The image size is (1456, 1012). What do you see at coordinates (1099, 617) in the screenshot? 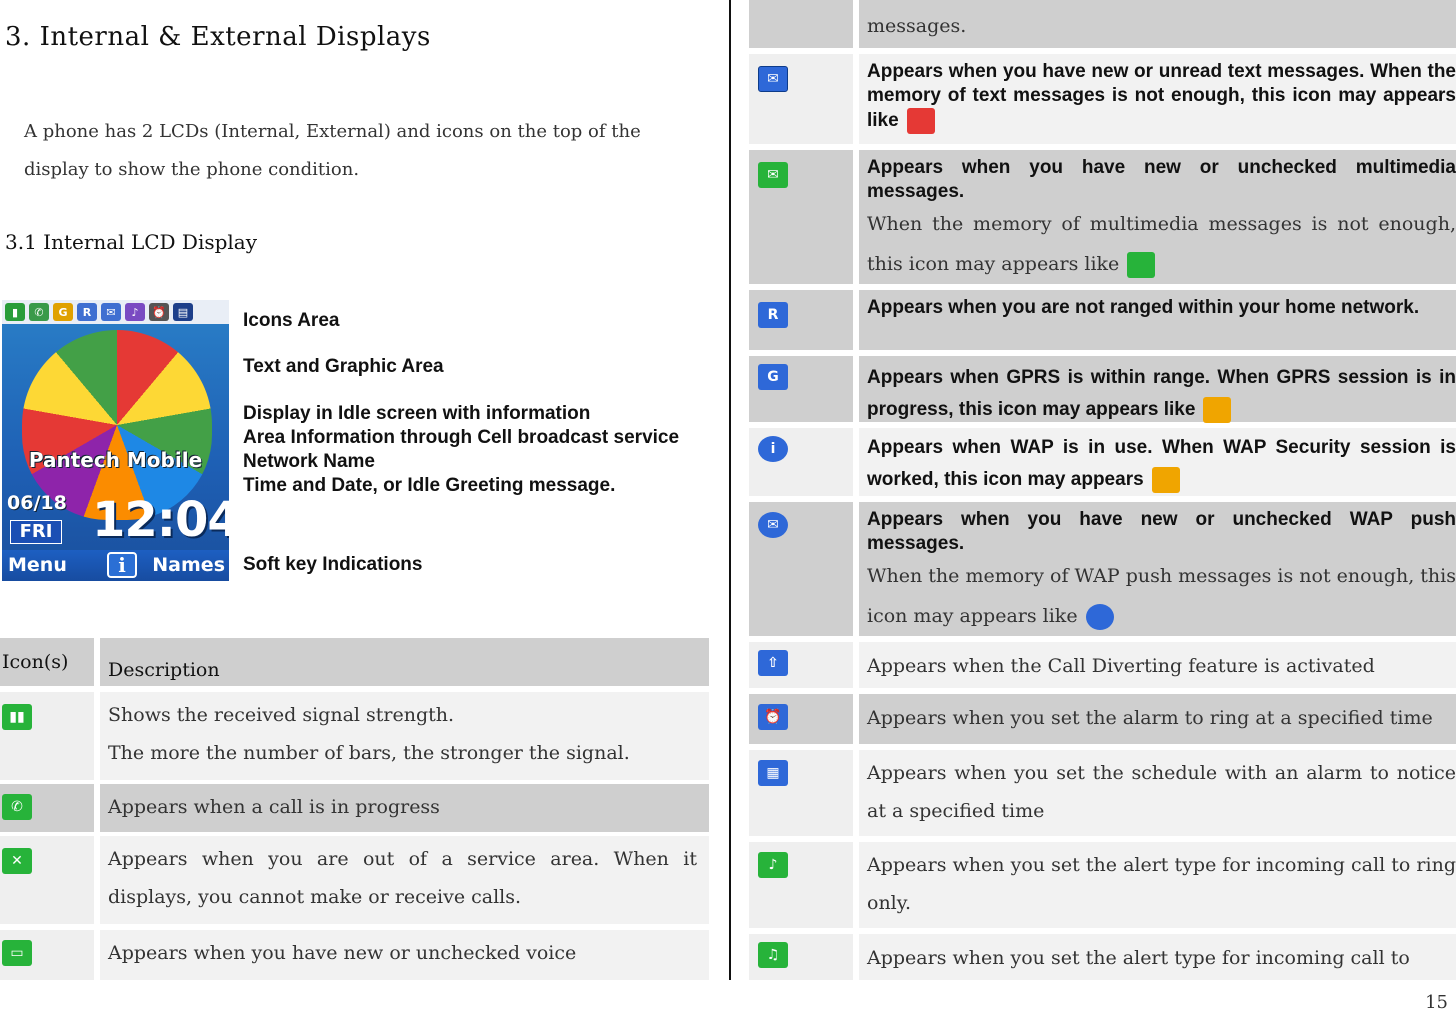
I see `wap-push-full-icon` at bounding box center [1099, 617].